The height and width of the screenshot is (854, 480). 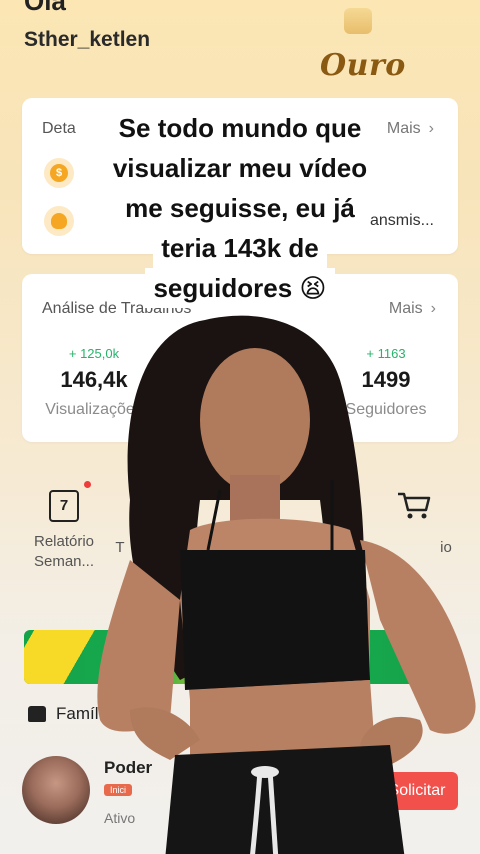 I want to click on calendar-day: 7, so click(x=64, y=505).